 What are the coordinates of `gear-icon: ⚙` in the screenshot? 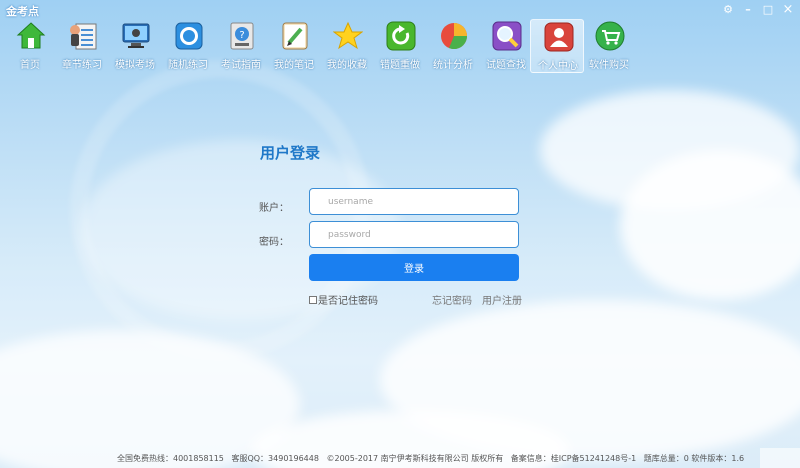 It's located at (728, 9).